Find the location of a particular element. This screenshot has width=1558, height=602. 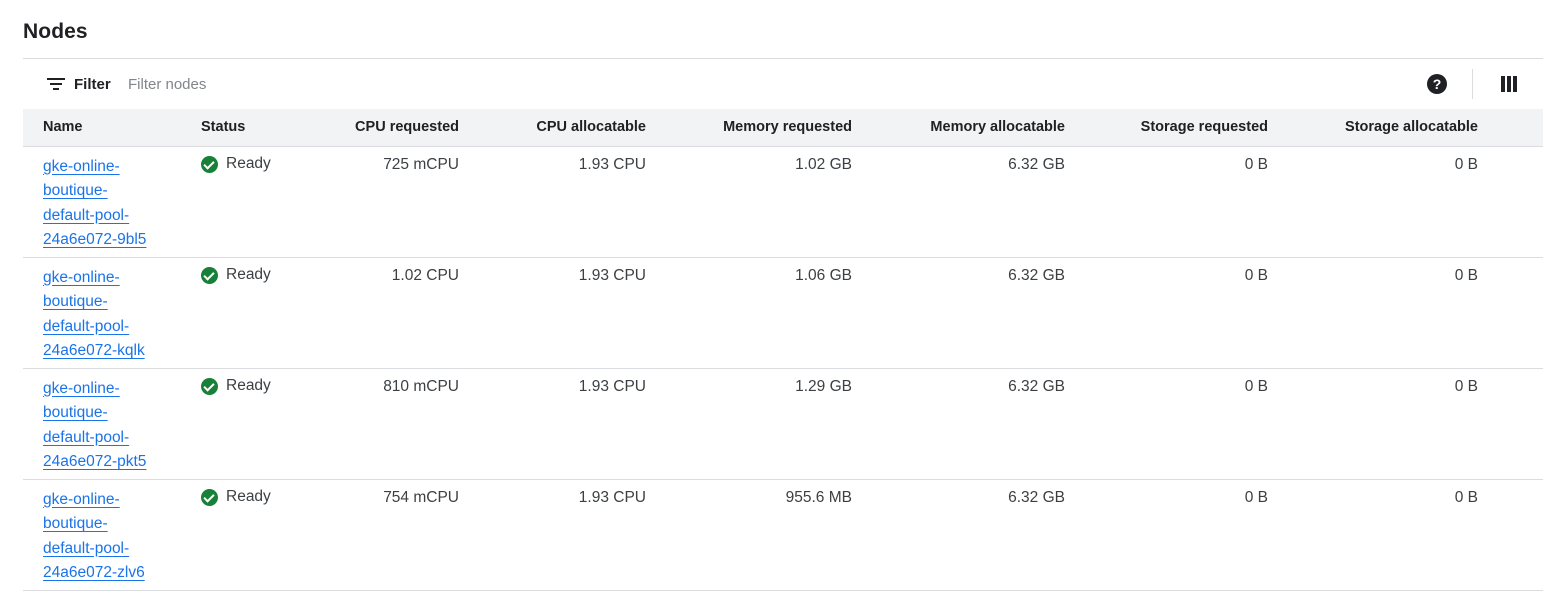

column-header-spacer is located at coordinates (1510, 128).